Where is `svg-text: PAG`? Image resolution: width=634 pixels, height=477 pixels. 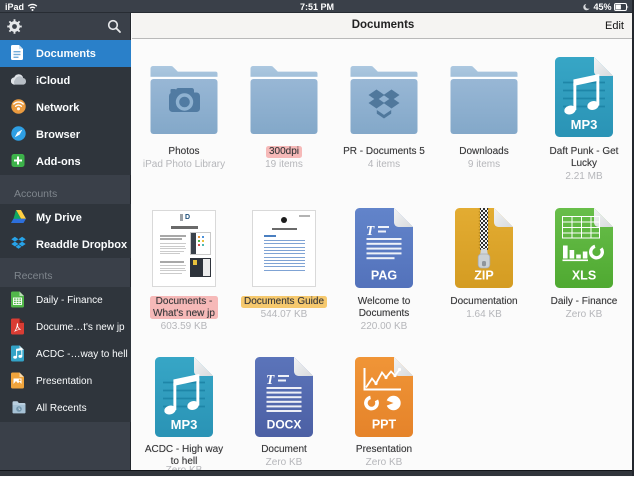 svg-text: PAG is located at coordinates (384, 276).